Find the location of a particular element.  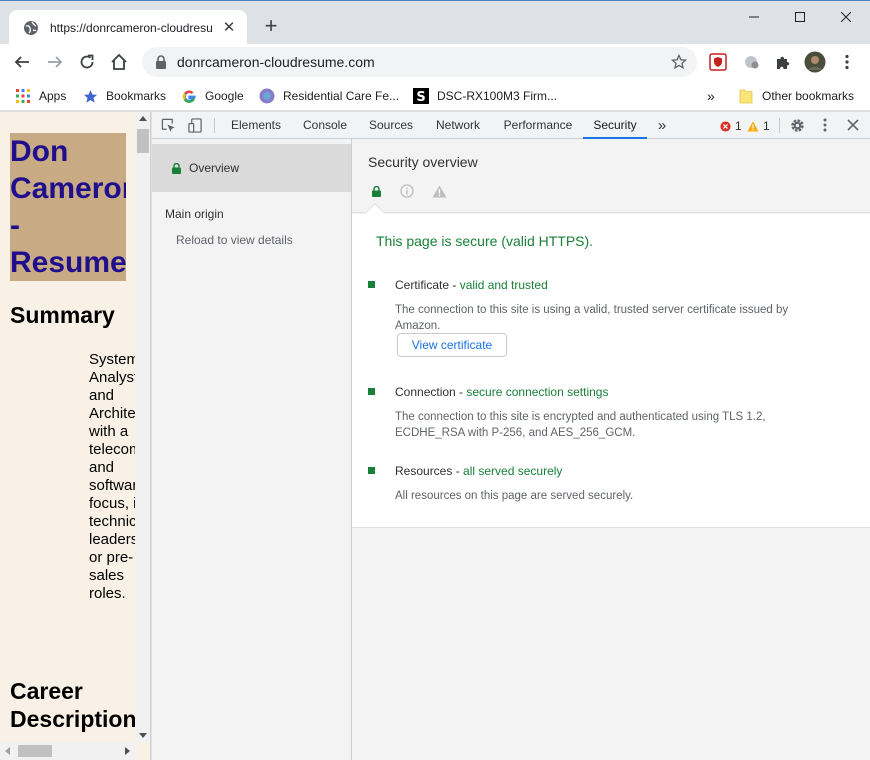

extension-shield-icon is located at coordinates (718, 62).